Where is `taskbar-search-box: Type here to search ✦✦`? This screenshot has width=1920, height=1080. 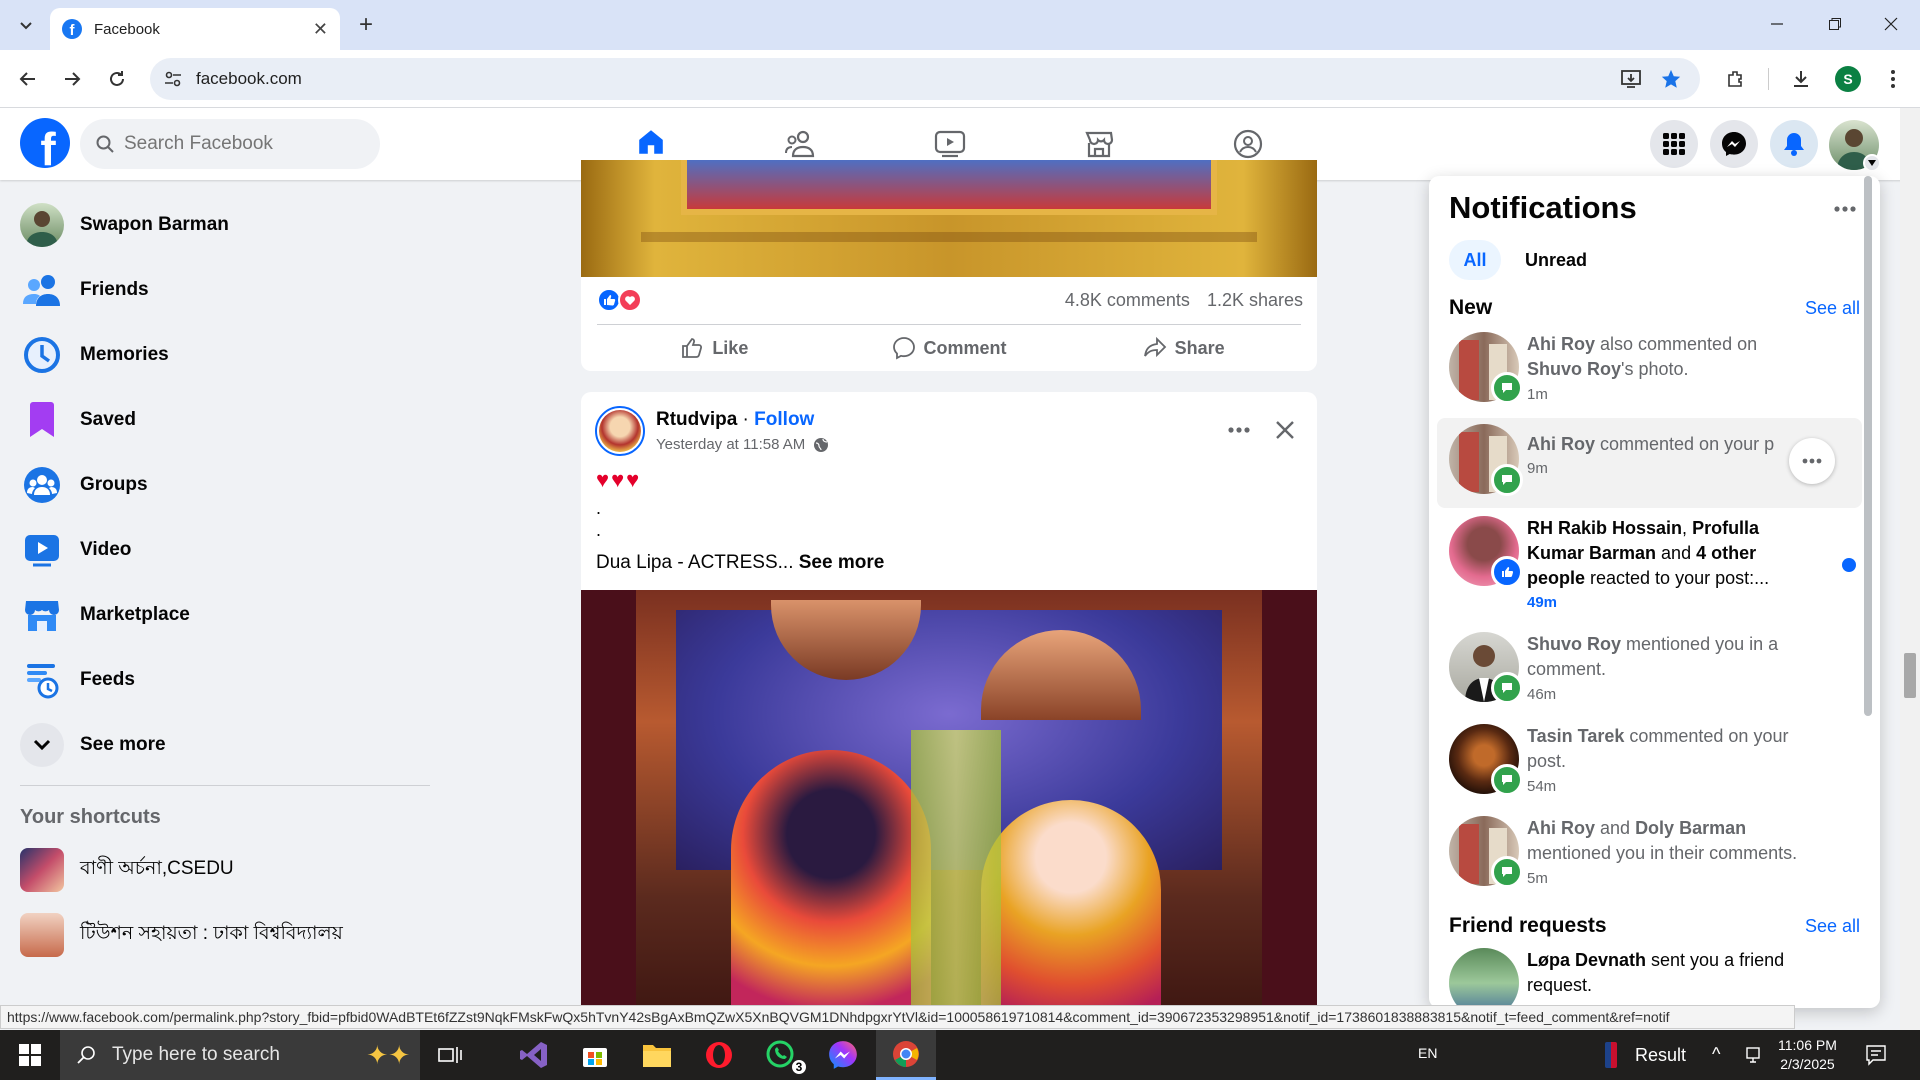
taskbar-search-box: Type here to search ✦✦ is located at coordinates (240, 1055).